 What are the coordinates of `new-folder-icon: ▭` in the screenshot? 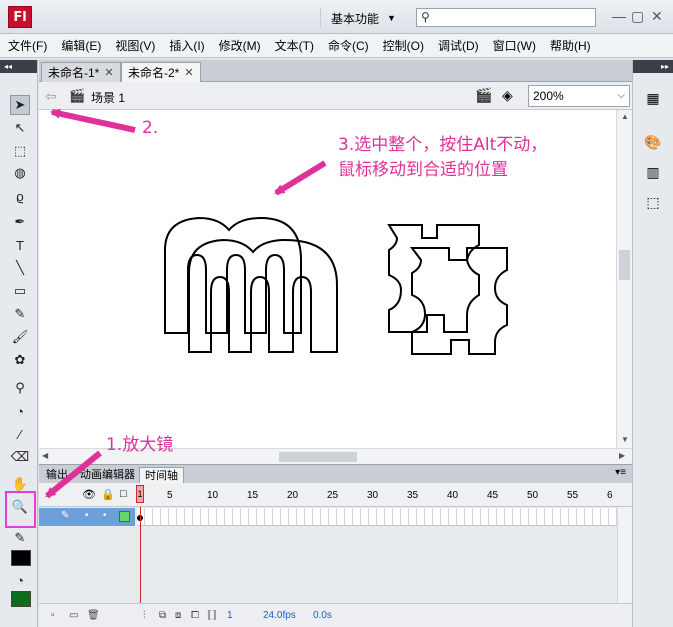 It's located at (73, 615).